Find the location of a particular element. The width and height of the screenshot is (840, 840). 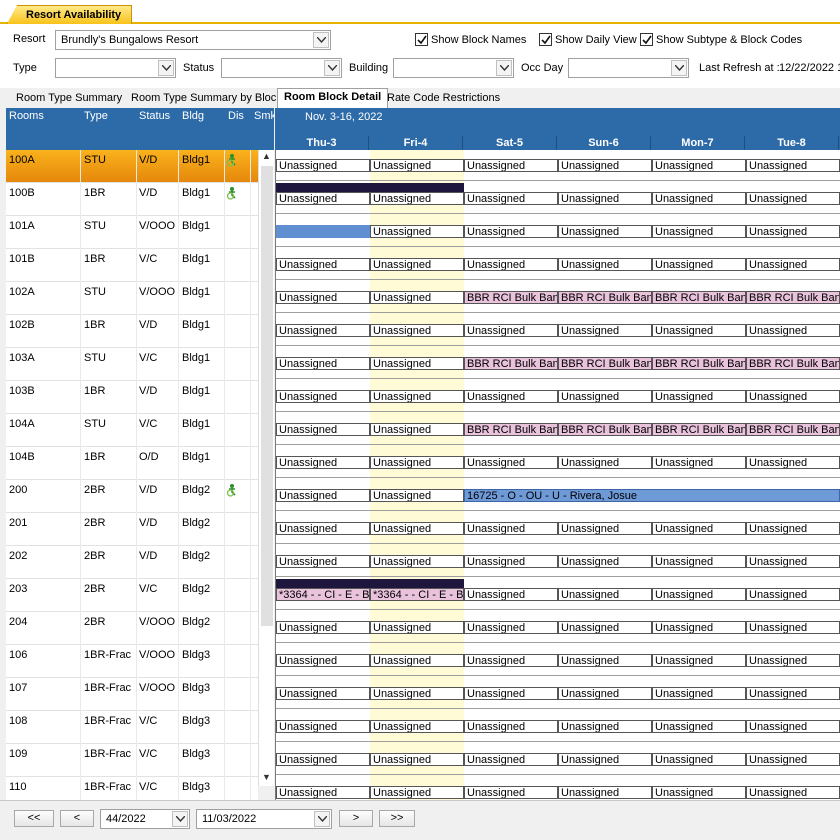

room-row: 101B 1BR V/C Bldg1 is located at coordinates (132, 265).